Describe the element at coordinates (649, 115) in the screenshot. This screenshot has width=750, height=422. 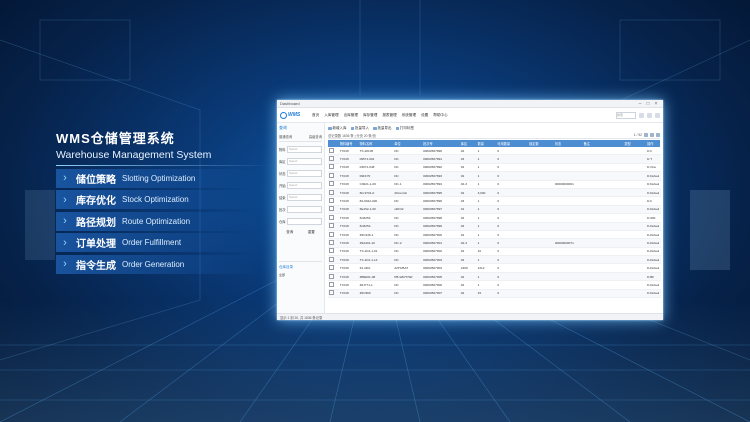
I see `user-icon` at that location.